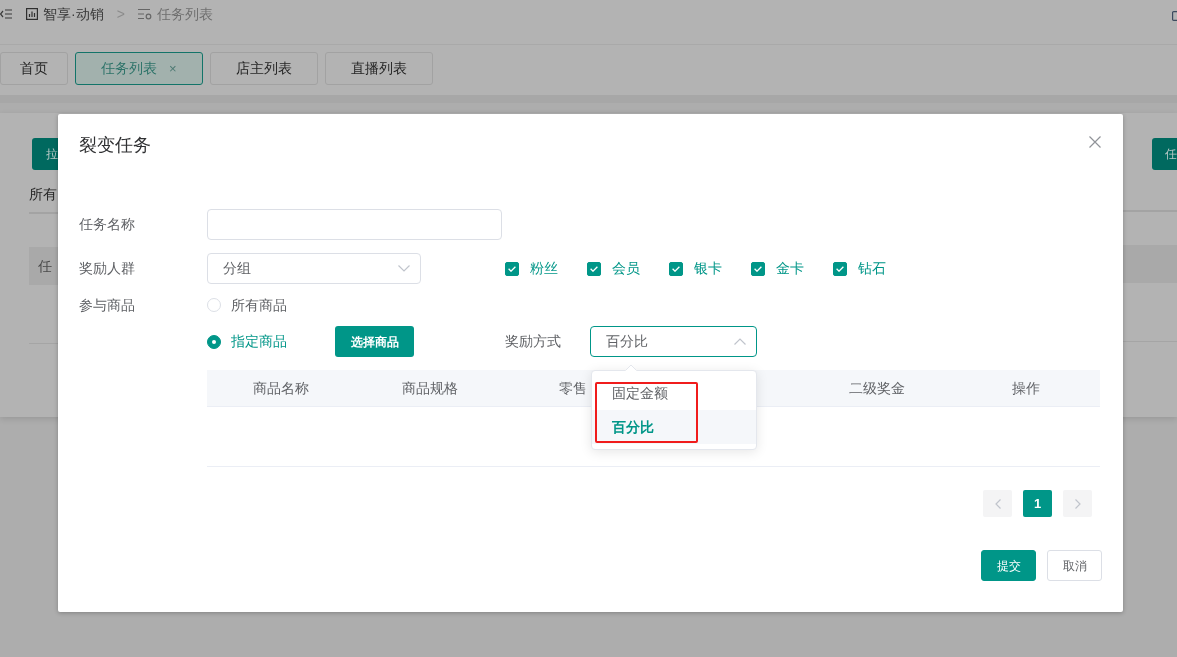 The height and width of the screenshot is (657, 1177). Describe the element at coordinates (1095, 142) in the screenshot. I see `close-icon` at that location.